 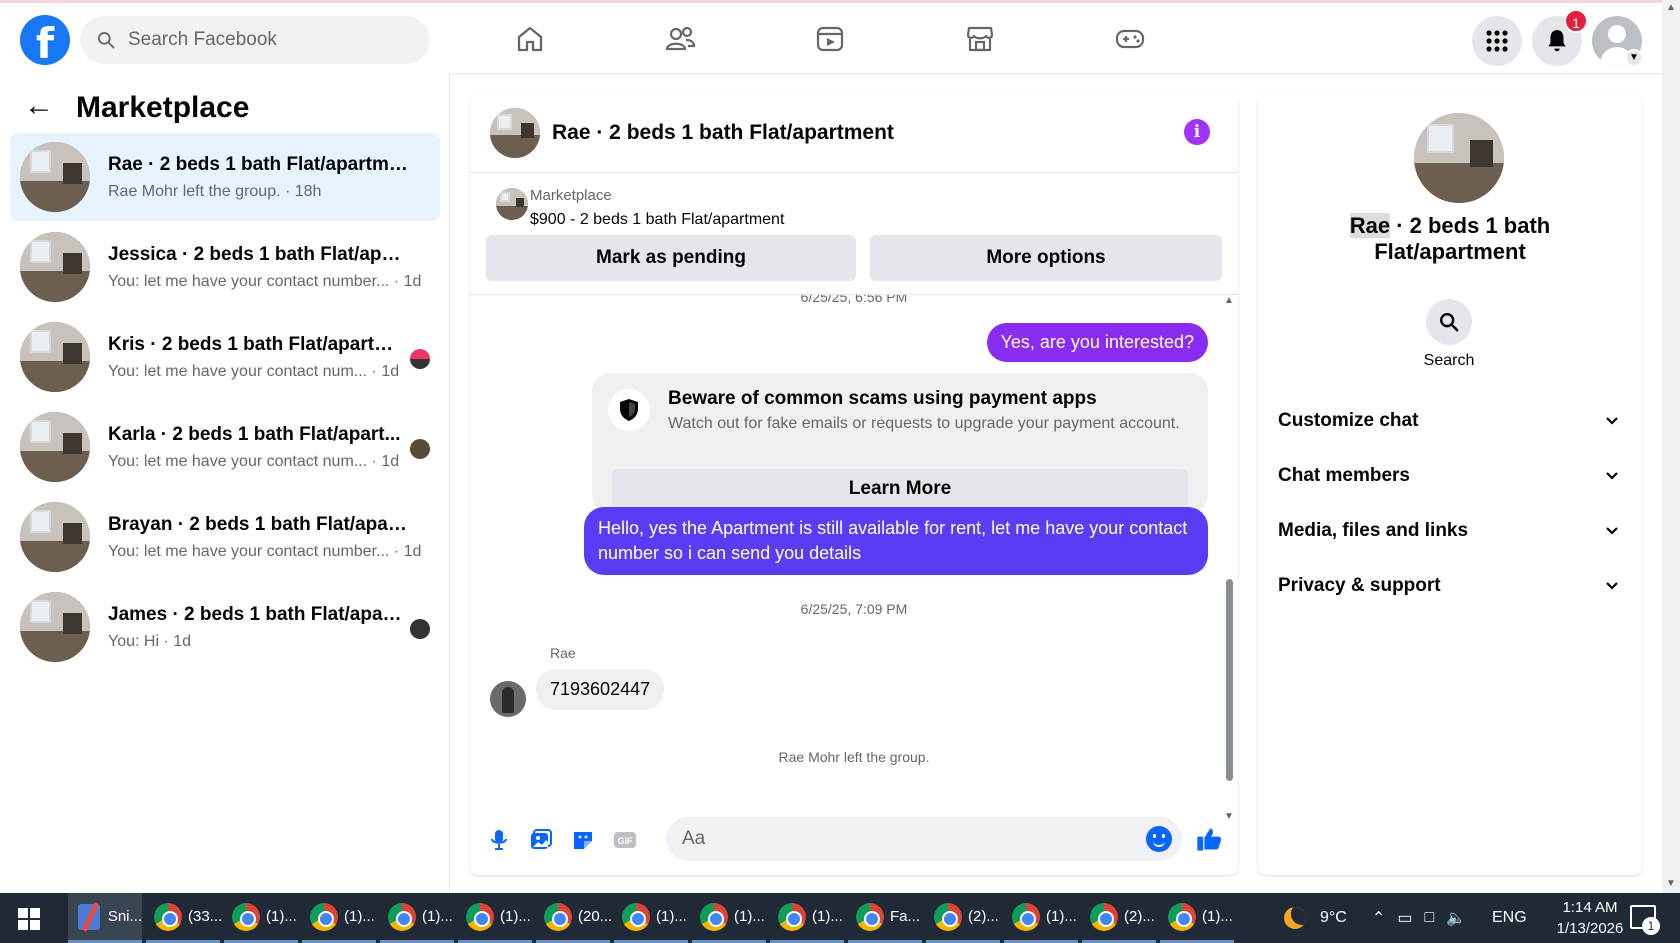 I want to click on system-message: Rae Mohr left the group., so click(x=854, y=757).